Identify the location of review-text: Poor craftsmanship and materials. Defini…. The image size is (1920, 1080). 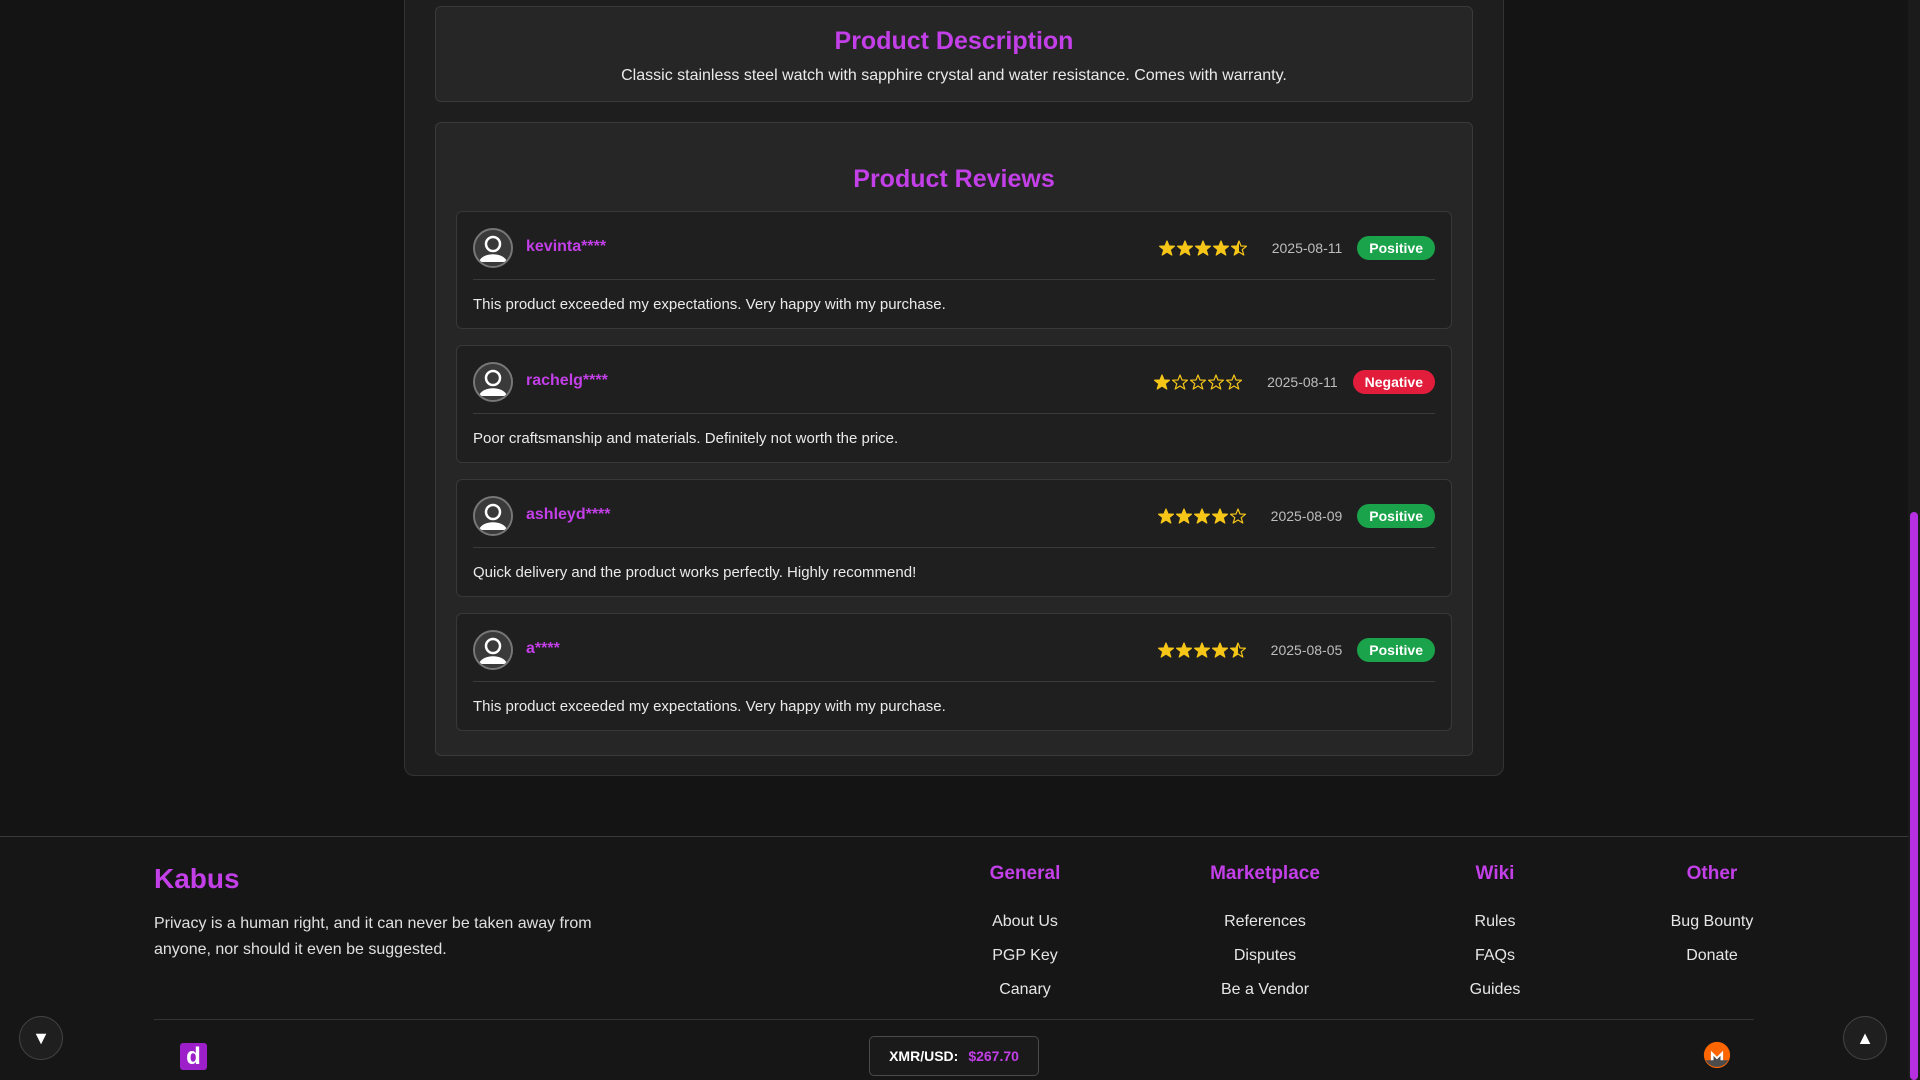
(686, 438).